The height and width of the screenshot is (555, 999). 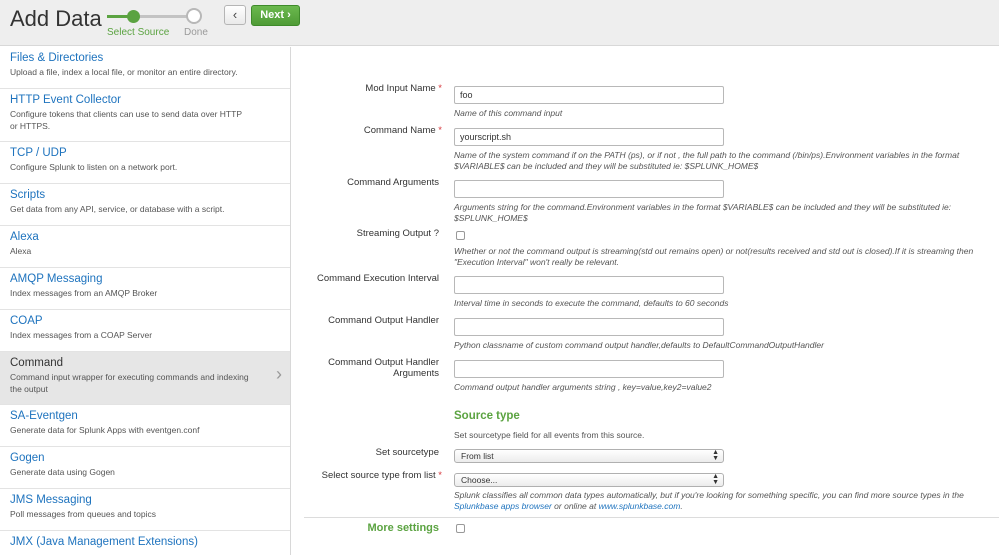 What do you see at coordinates (640, 506) in the screenshot?
I see `splunkbase-website-link: www.splunkbase.com` at bounding box center [640, 506].